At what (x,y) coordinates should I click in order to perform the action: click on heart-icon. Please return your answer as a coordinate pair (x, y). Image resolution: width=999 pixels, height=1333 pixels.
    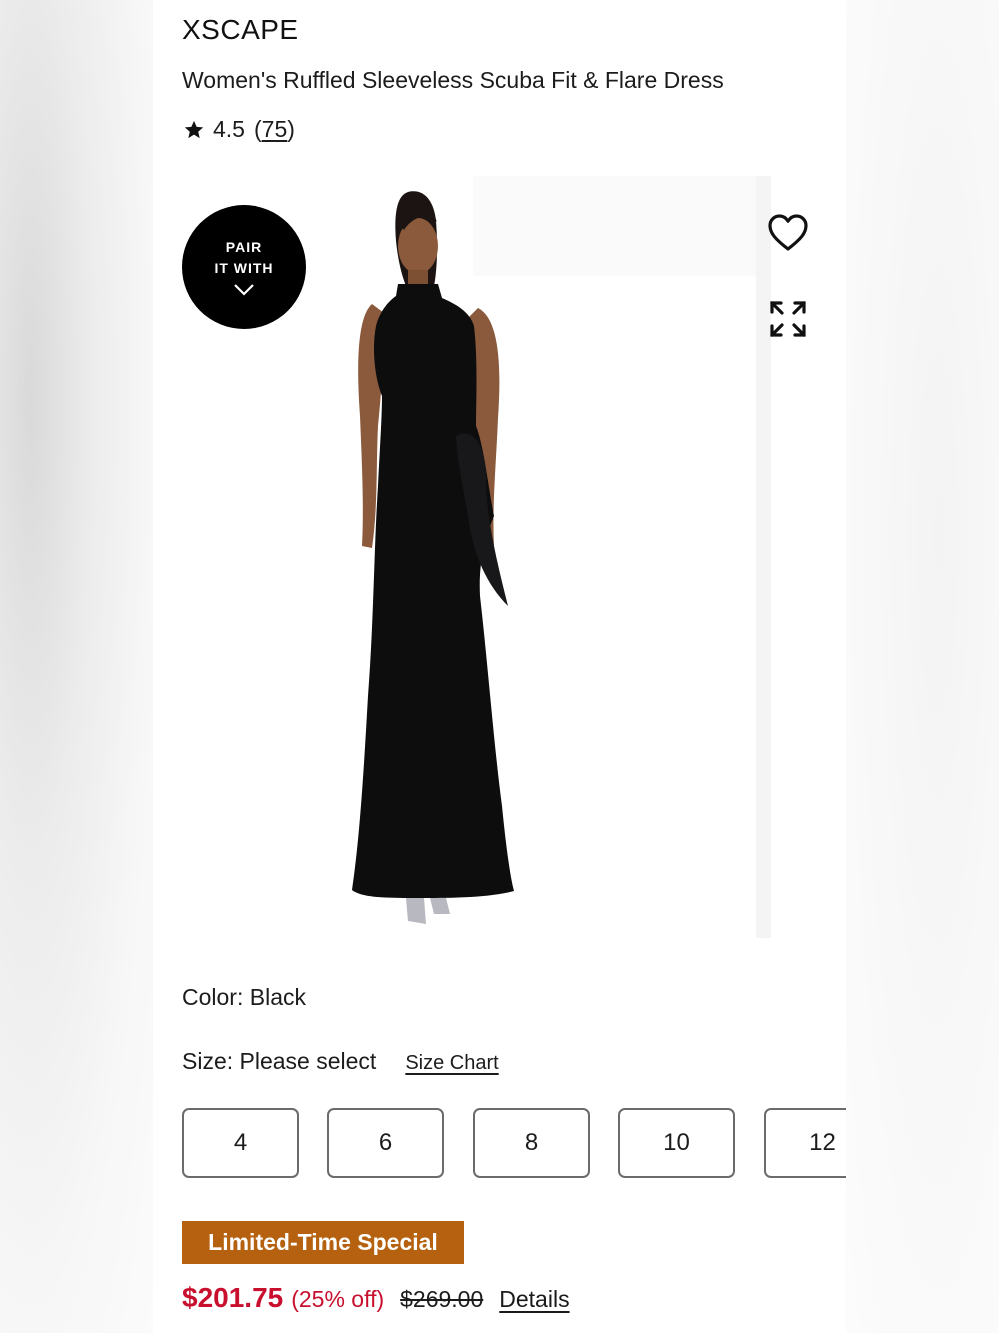
    Looking at the image, I should click on (788, 233).